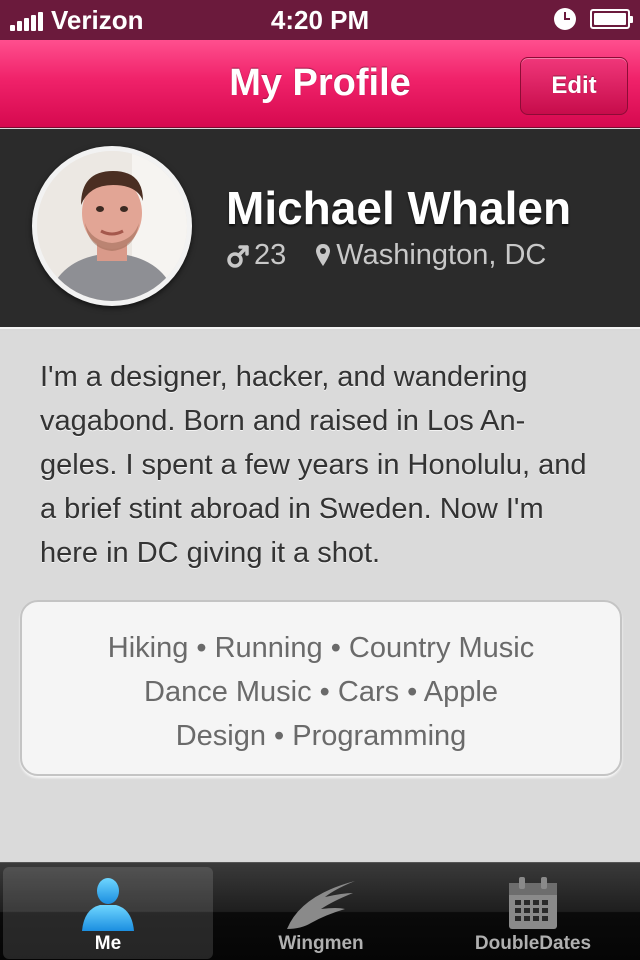 This screenshot has width=640, height=960. I want to click on tab-wingmen: Wingmen, so click(321, 913).